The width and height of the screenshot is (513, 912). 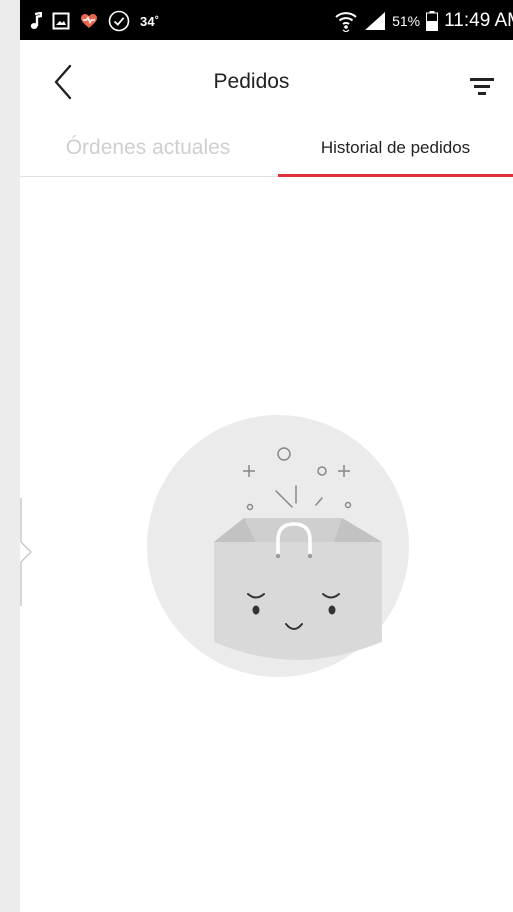 I want to click on app-header: Pedidos, so click(x=266, y=85).